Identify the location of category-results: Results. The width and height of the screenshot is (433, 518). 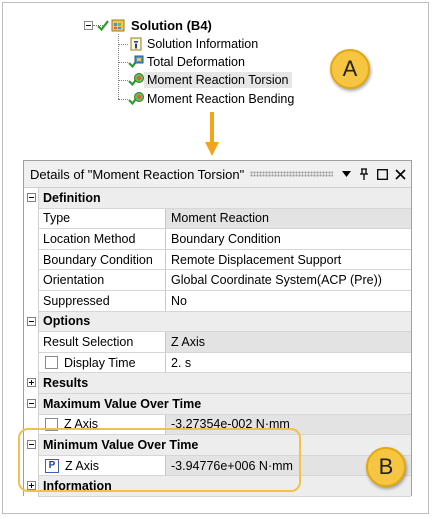
(217, 383).